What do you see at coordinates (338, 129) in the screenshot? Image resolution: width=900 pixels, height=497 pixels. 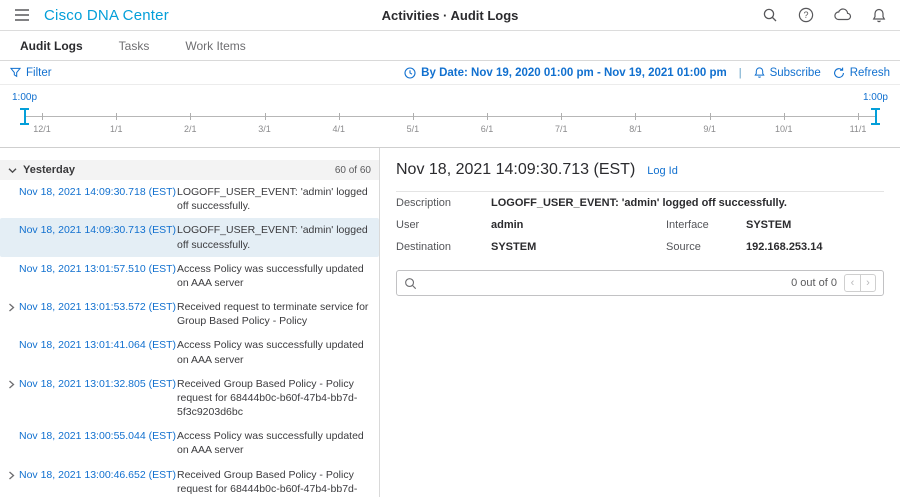 I see `timeline-tick-label: 4/1` at bounding box center [338, 129].